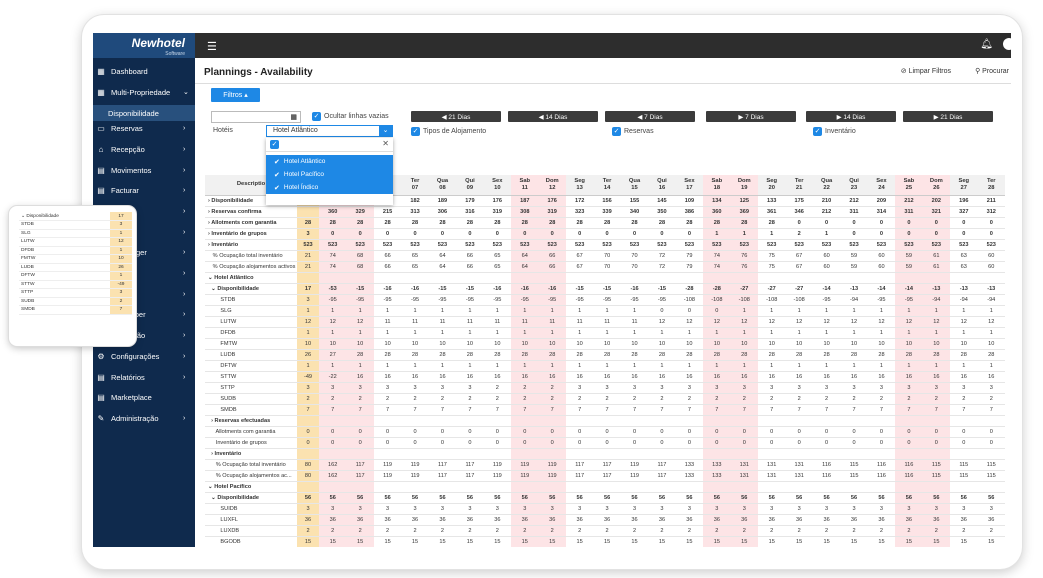 The height and width of the screenshot is (578, 1043). What do you see at coordinates (1007, 44) in the screenshot?
I see `user-icon` at bounding box center [1007, 44].